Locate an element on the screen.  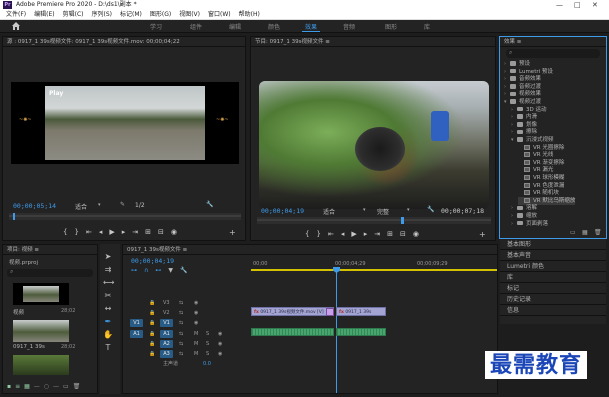
list-view-icon: ≡ is located at coordinates (19, 386).